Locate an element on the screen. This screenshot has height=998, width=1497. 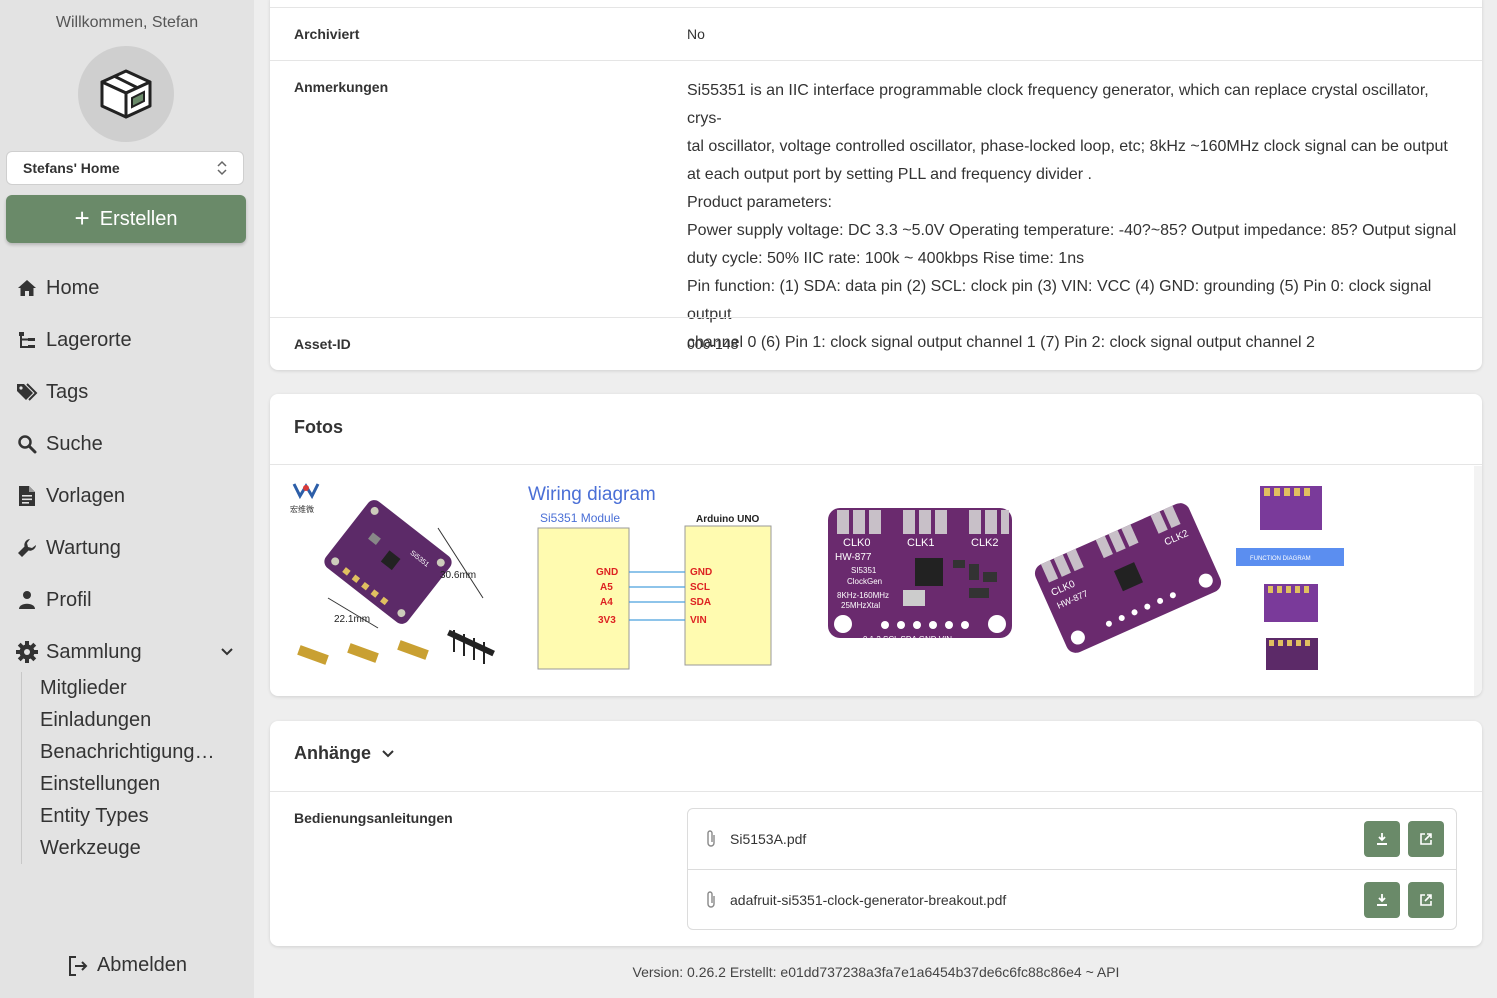
nav-label: Profil is located at coordinates (69, 599).